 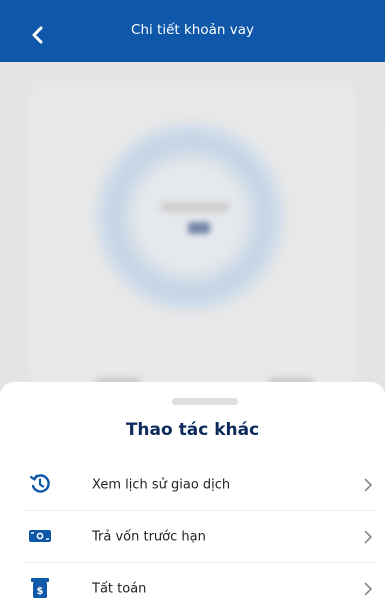 I want to click on action-early-repayment: Trả vốn trước hạn, so click(x=192, y=537).